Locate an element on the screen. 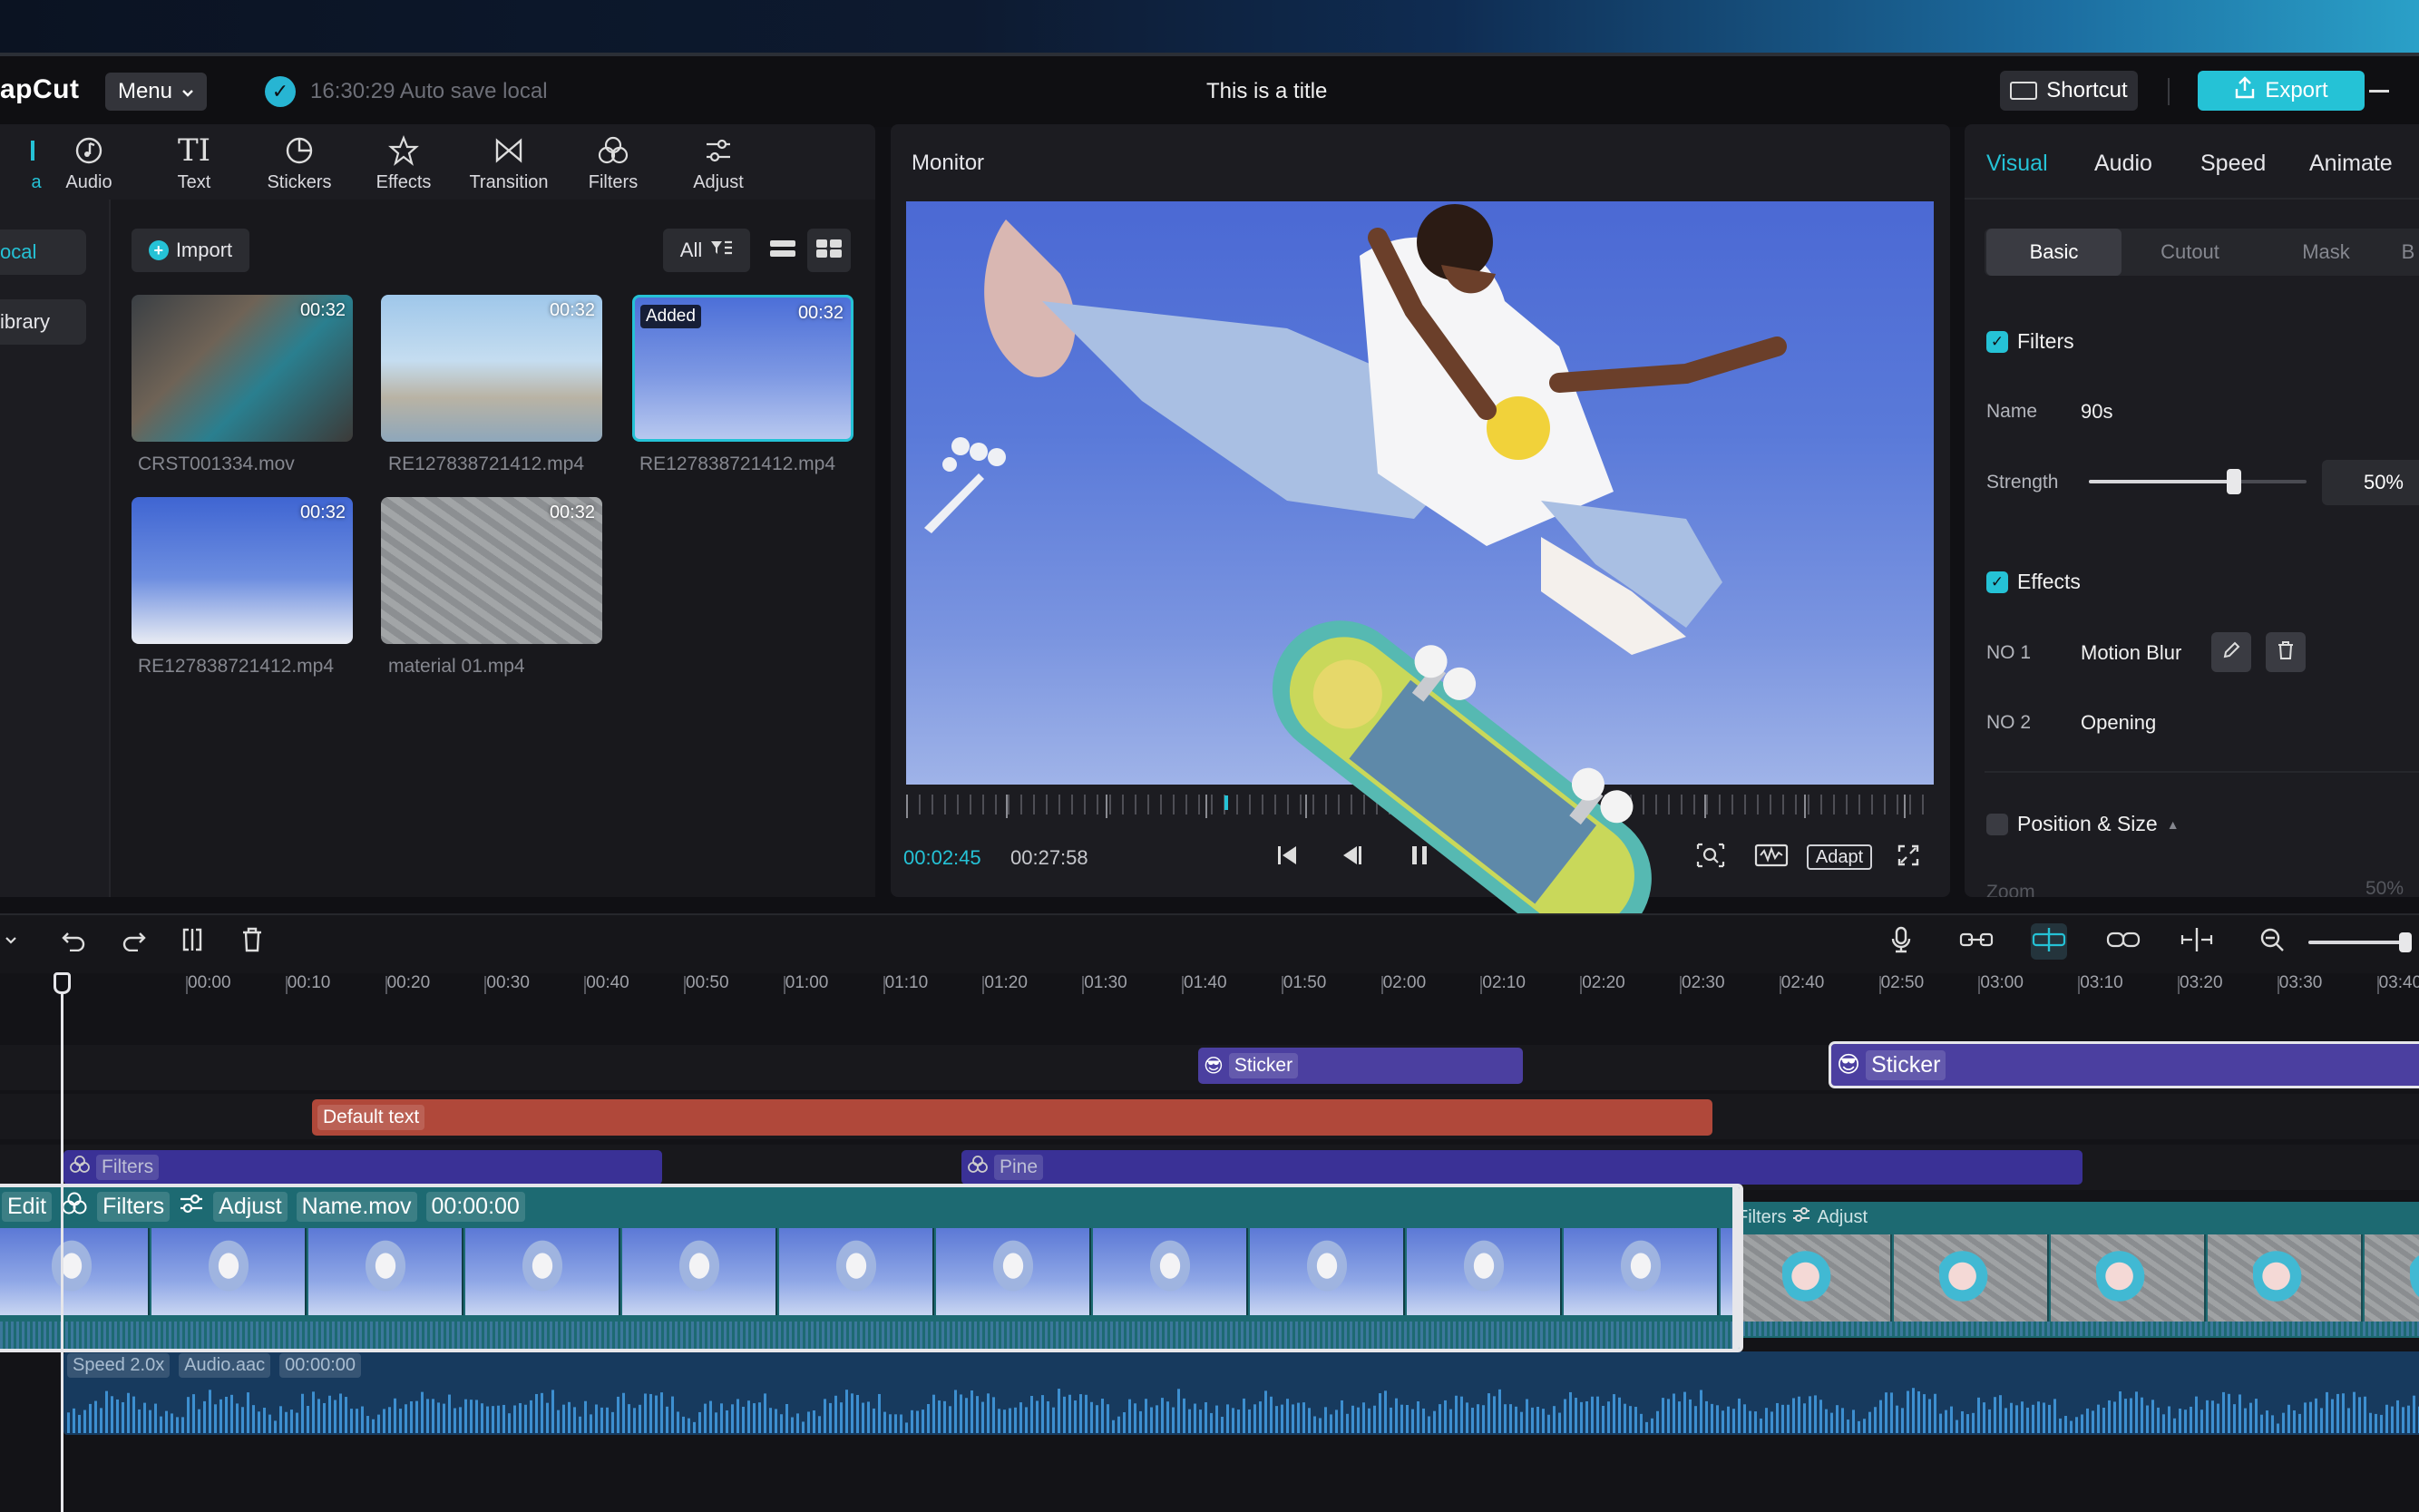 The image size is (2419, 1512). tool-audio: Audio is located at coordinates (89, 163).